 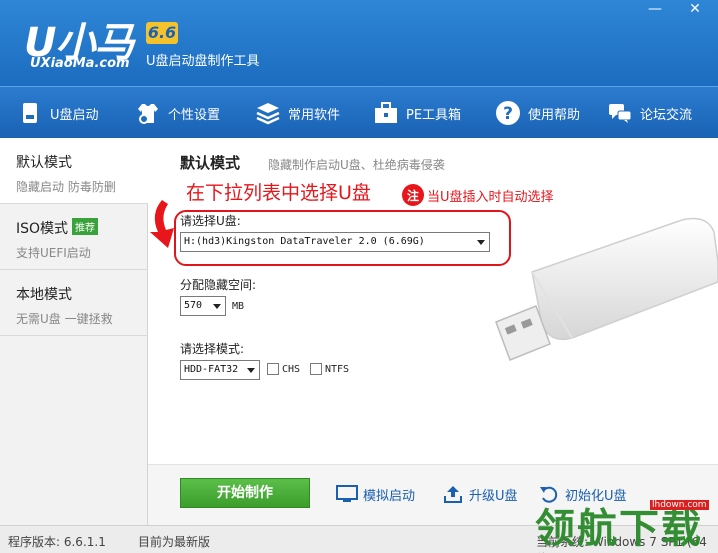 What do you see at coordinates (238, 306) in the screenshot?
I see `hidden-space-unit: MB` at bounding box center [238, 306].